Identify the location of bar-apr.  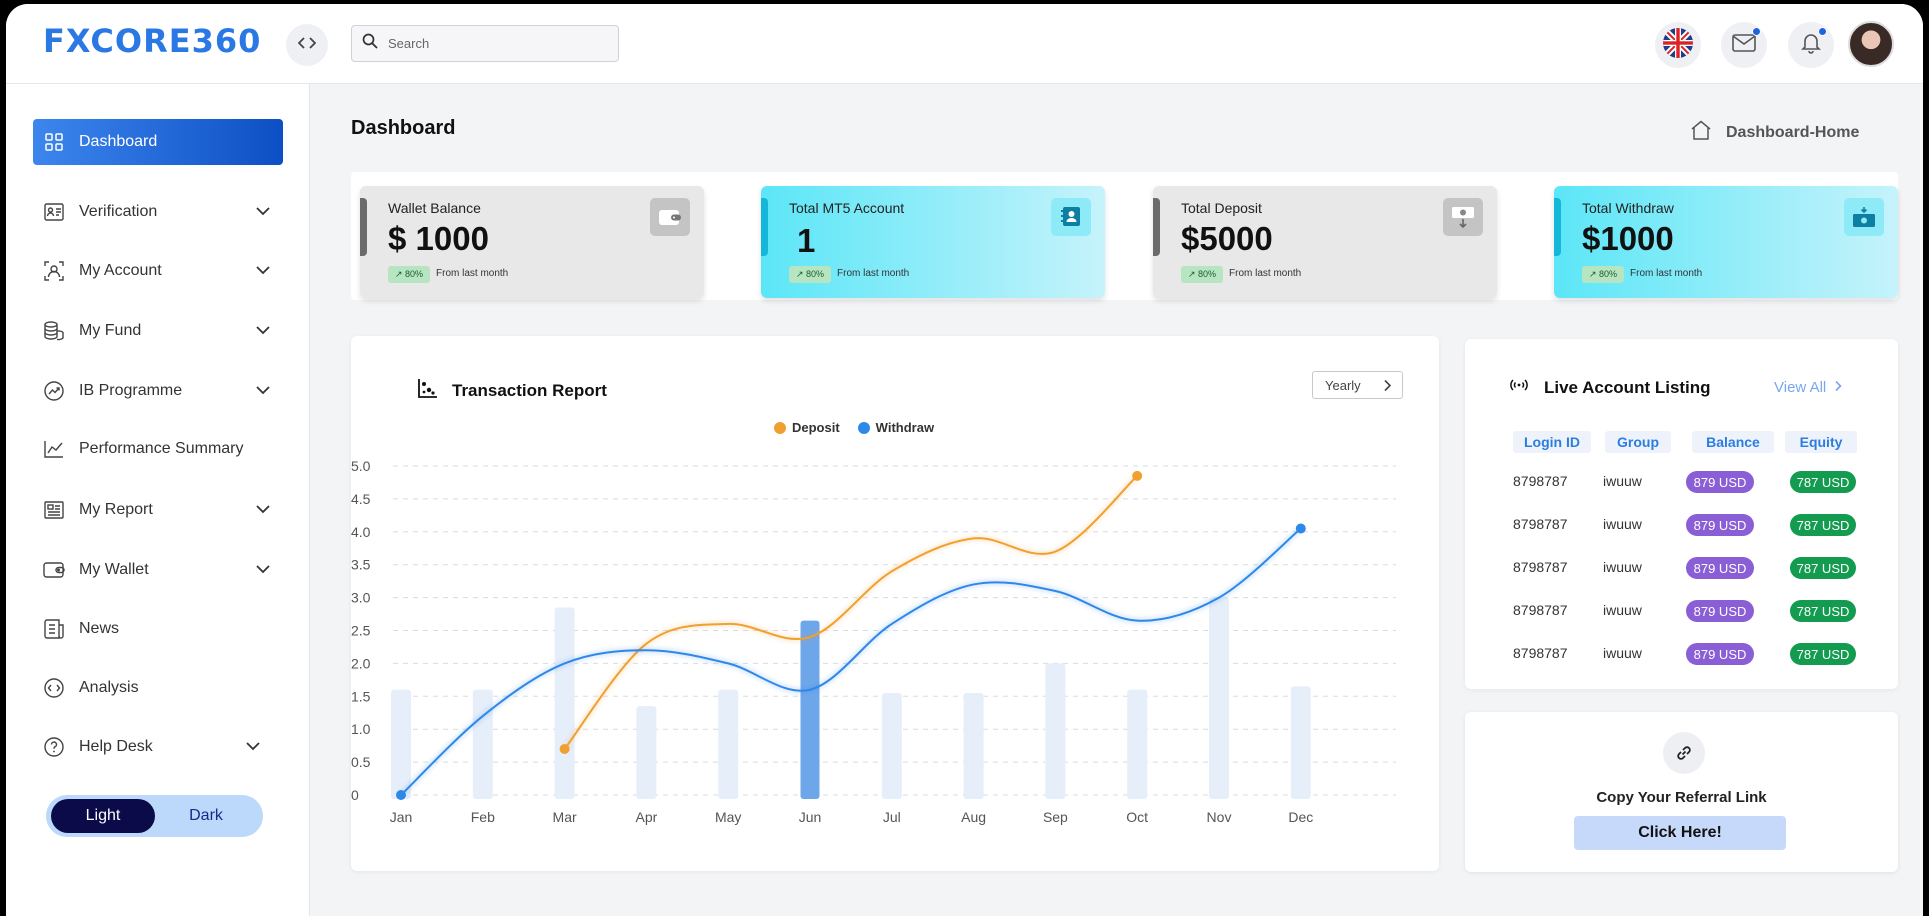
(646, 752).